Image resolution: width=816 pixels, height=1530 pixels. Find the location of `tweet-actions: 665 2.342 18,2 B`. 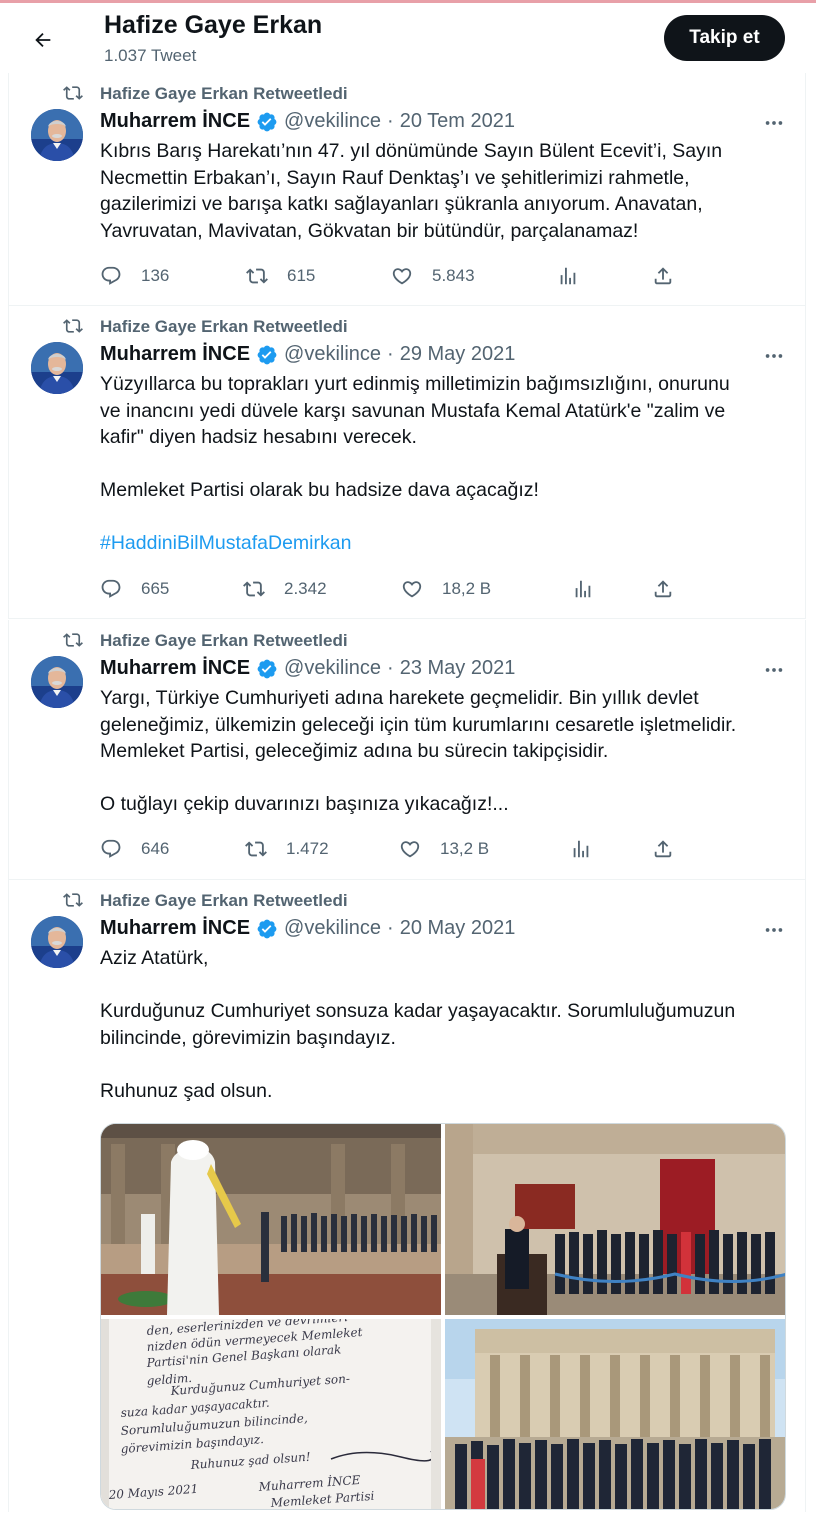

tweet-actions: 665 2.342 18,2 B is located at coordinates (400, 589).